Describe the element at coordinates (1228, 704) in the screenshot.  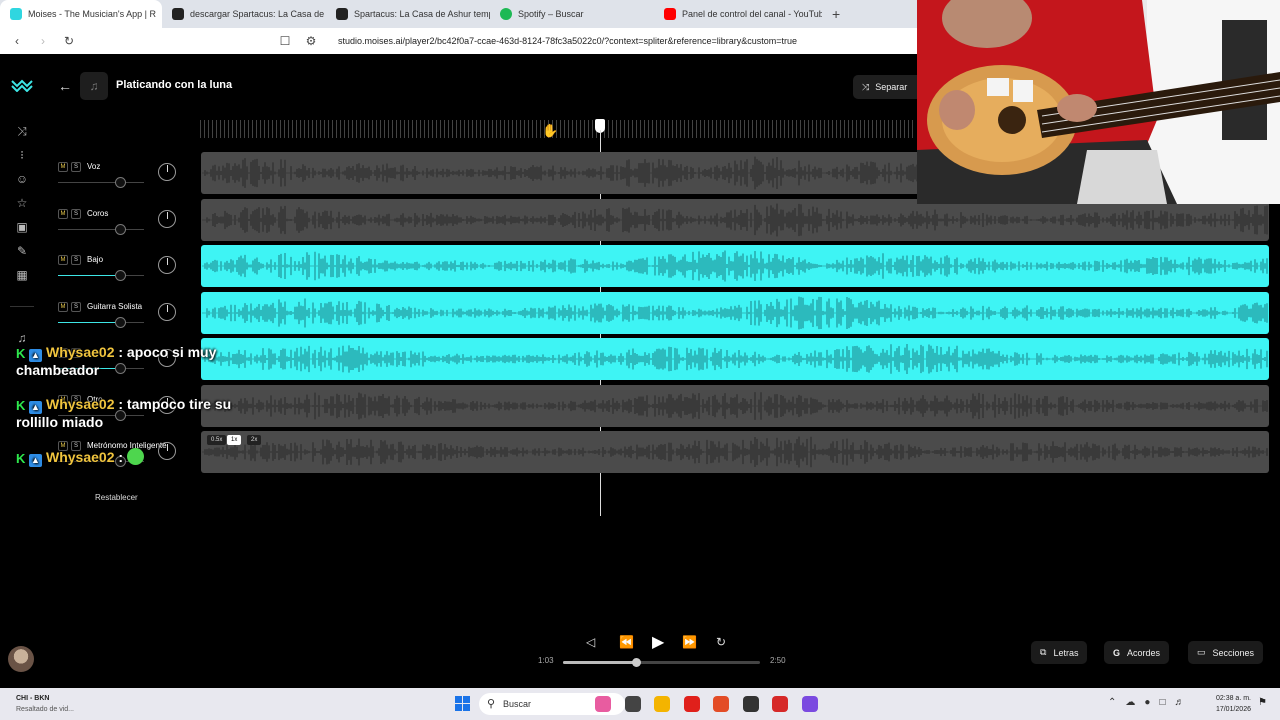
I see `clock: 02:38 a. m. 17/01/2026` at that location.